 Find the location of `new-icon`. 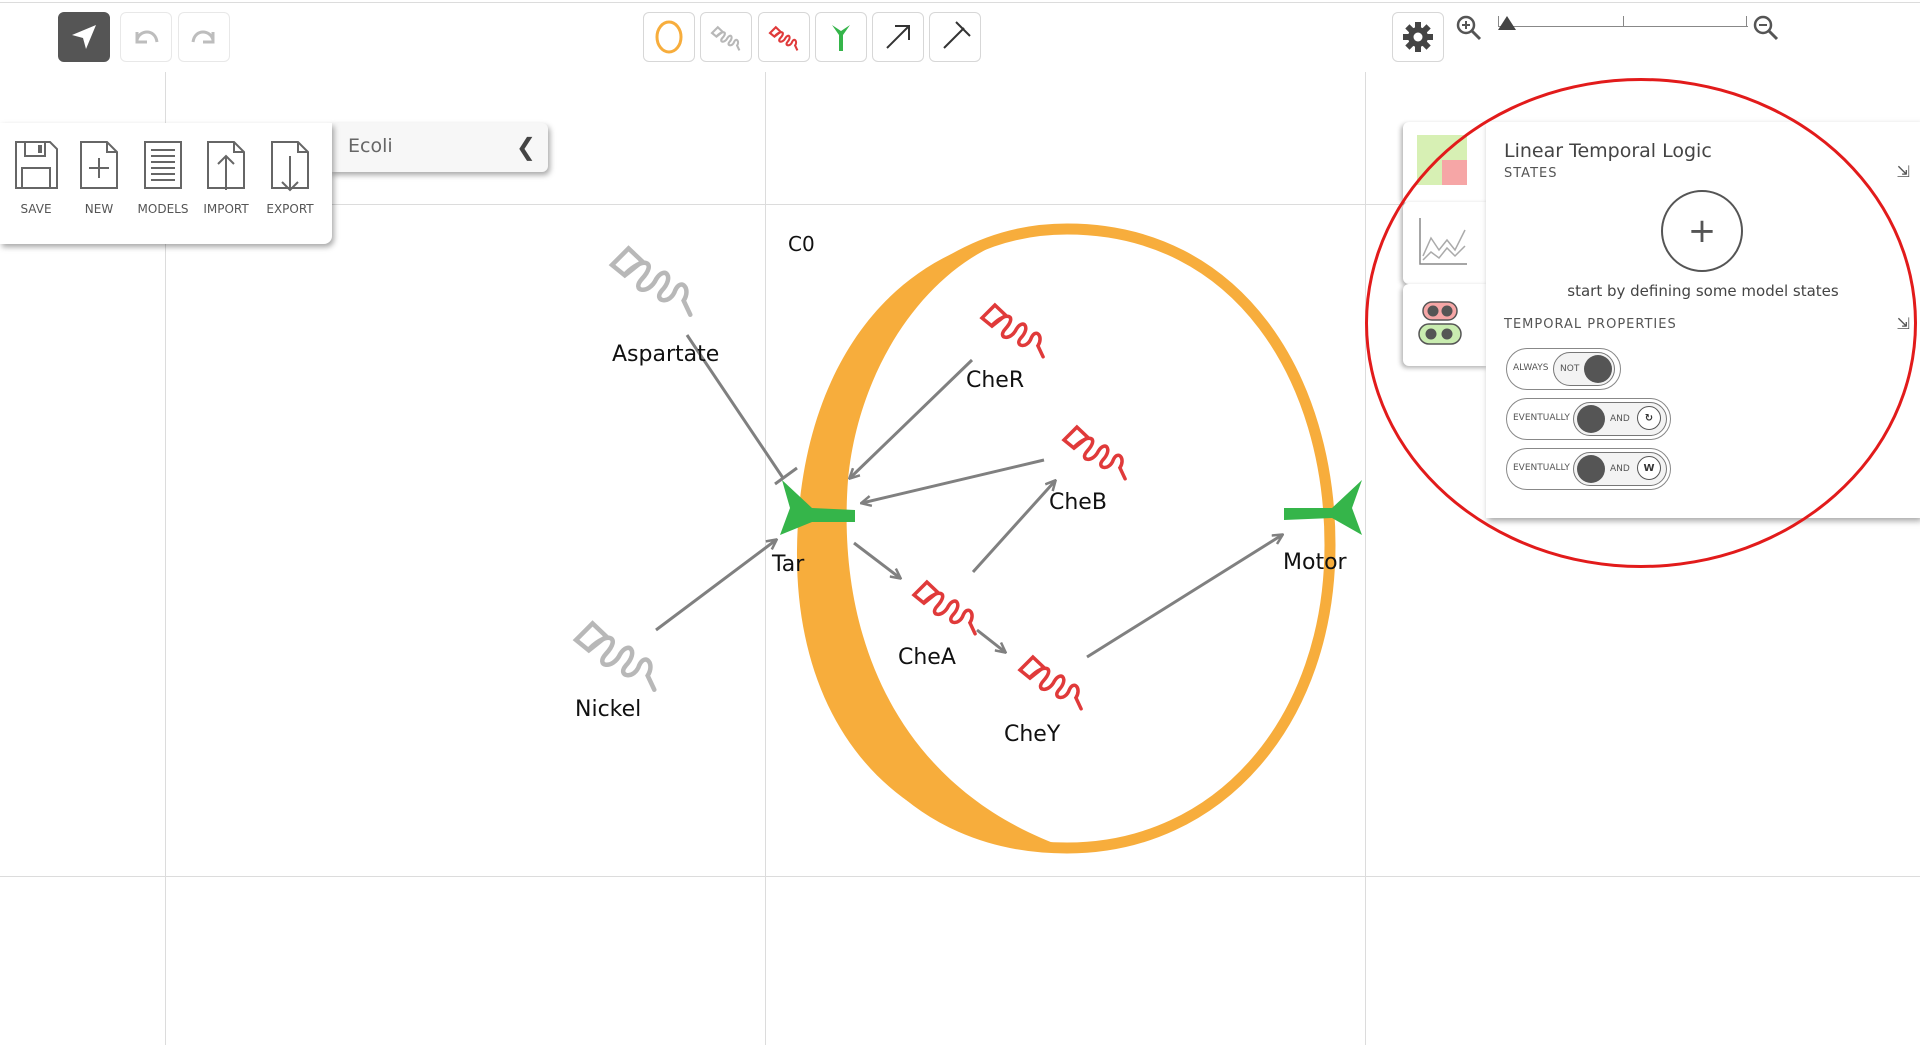

new-icon is located at coordinates (99, 165).